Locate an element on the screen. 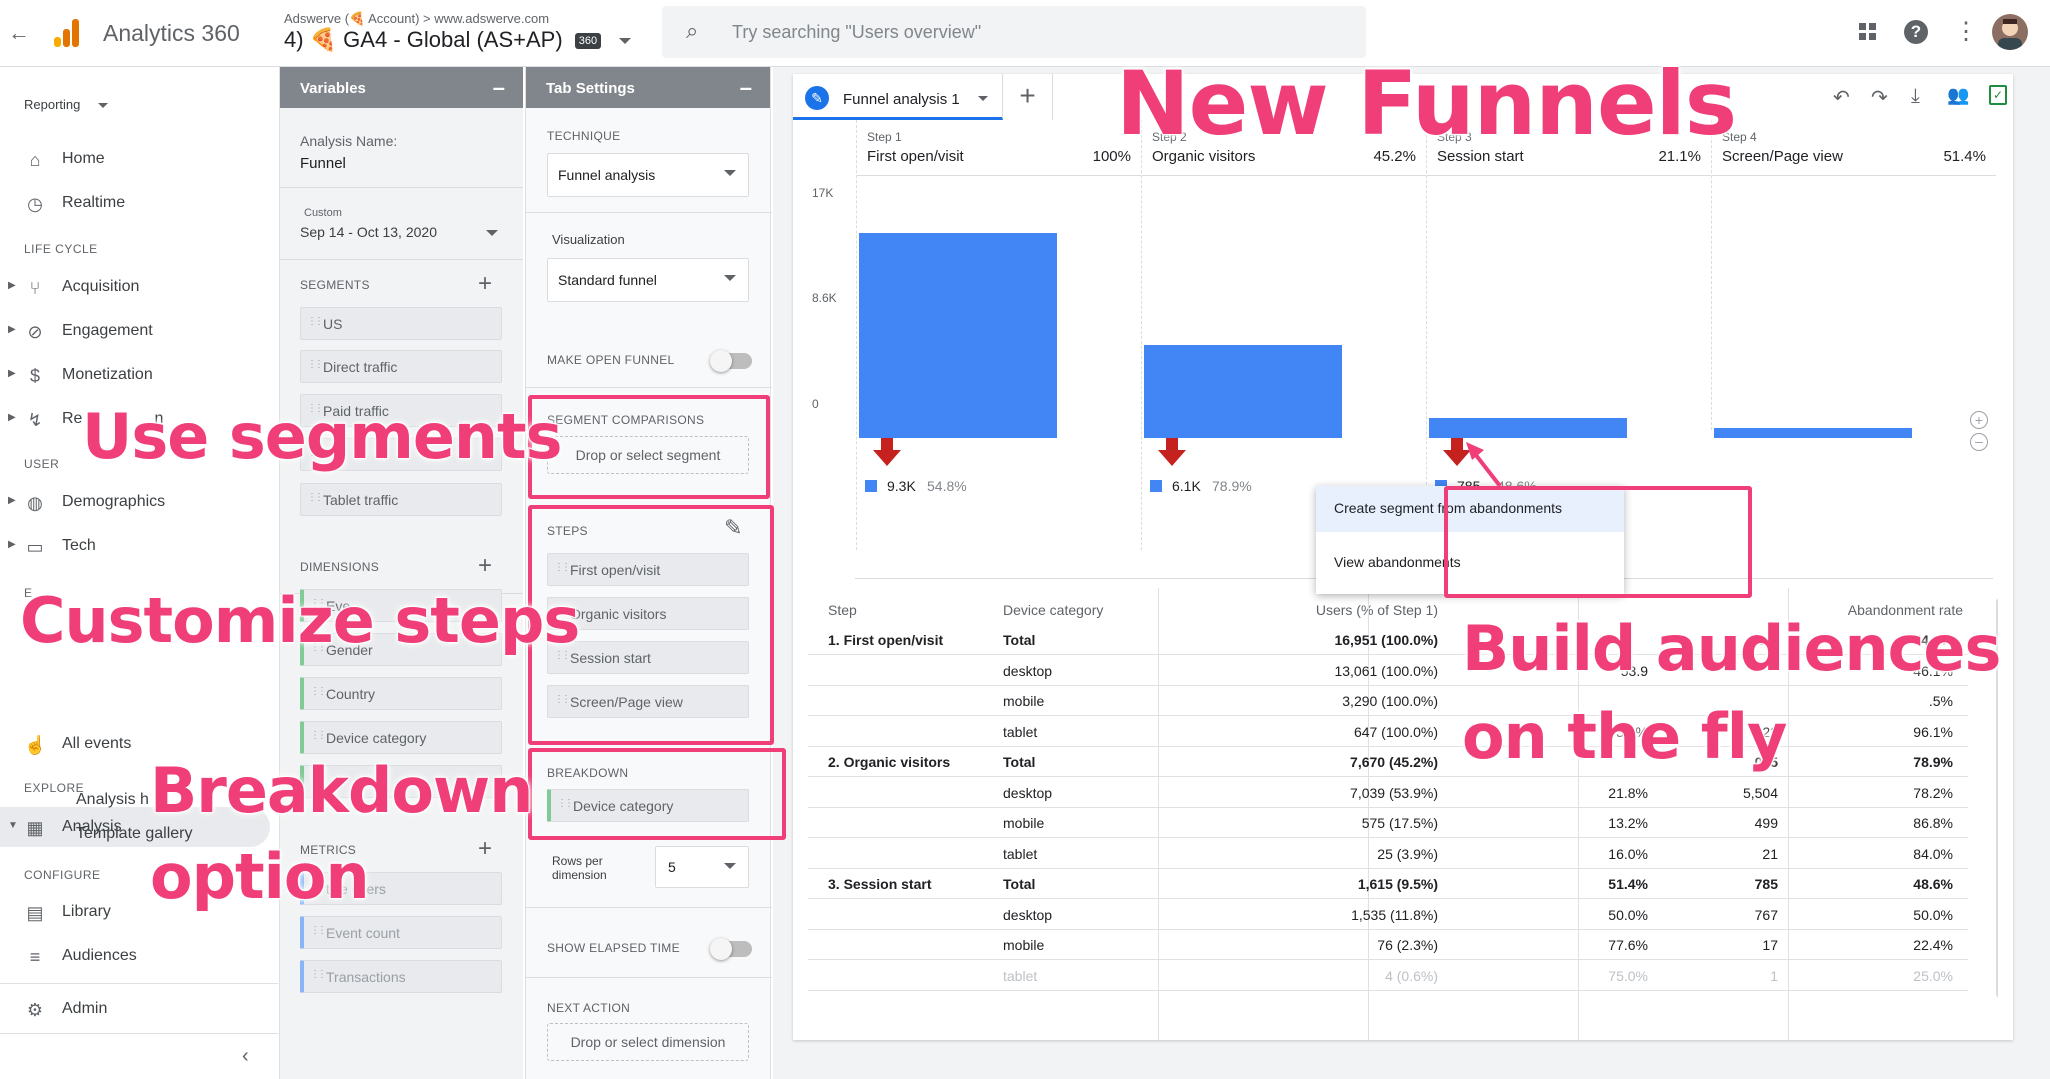 The height and width of the screenshot is (1079, 2050). tab-funnel-analysis: ✎ Funnel analysis 1 is located at coordinates (898, 97).